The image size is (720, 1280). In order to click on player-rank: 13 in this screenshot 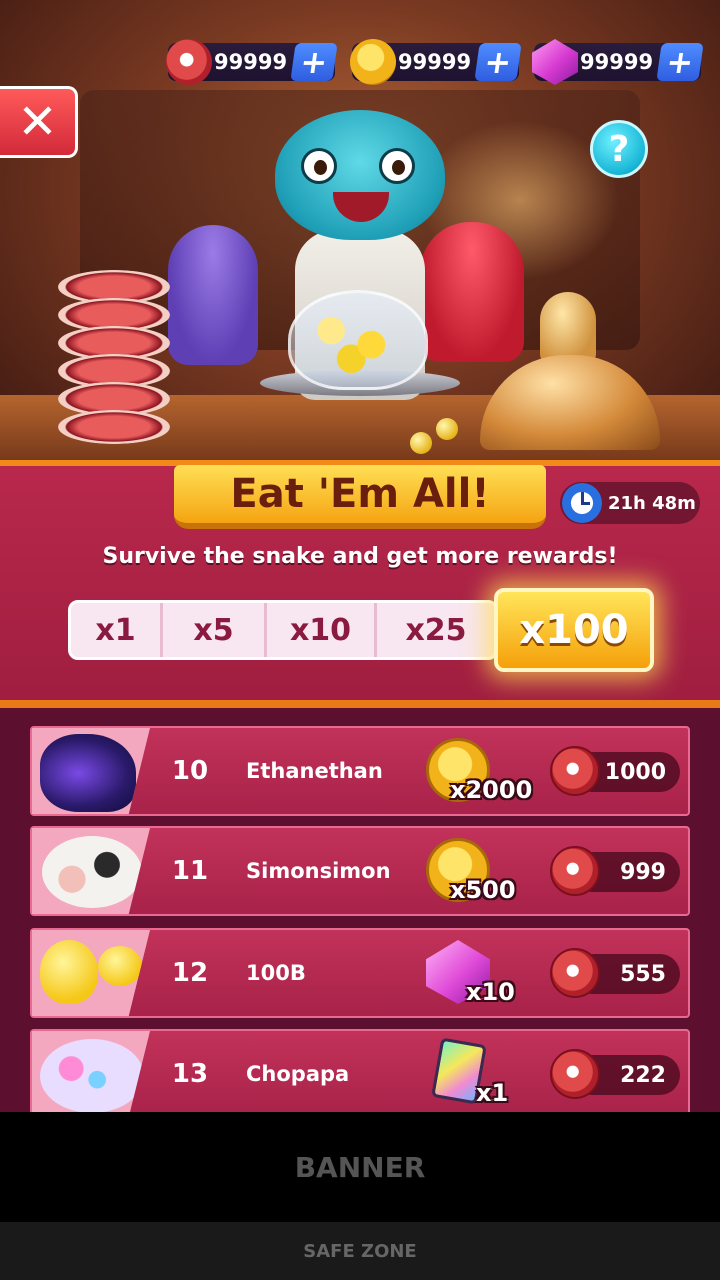, I will do `click(190, 1074)`.